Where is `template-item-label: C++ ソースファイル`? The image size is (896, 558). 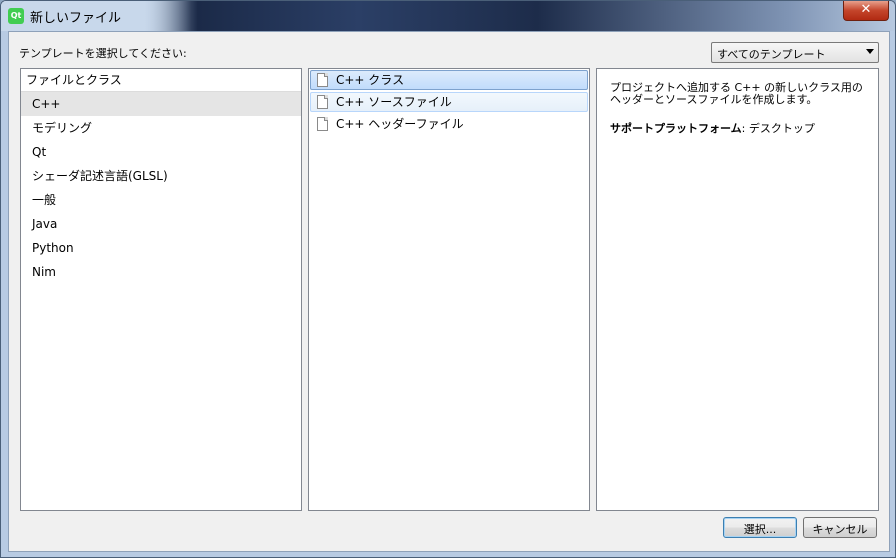 template-item-label: C++ ソースファイル is located at coordinates (394, 102).